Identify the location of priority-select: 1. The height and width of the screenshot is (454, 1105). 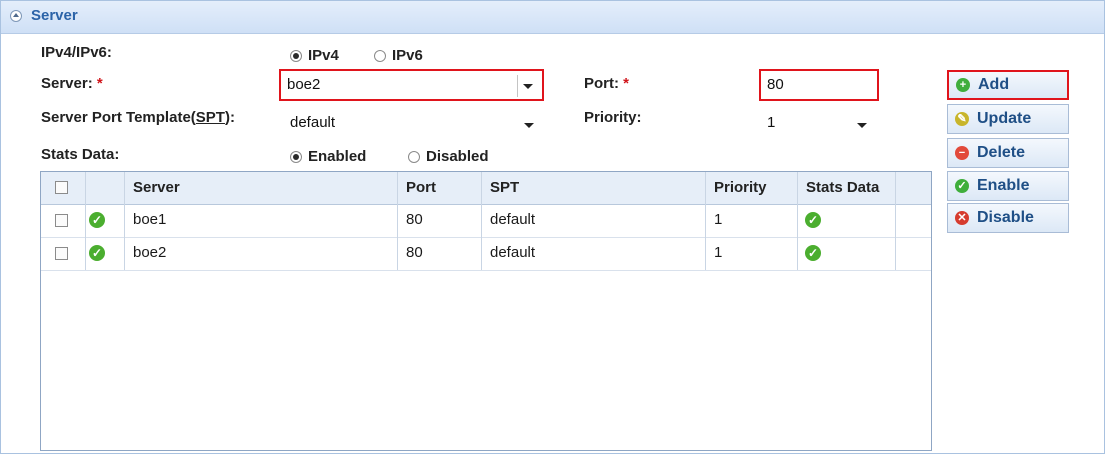
(820, 123).